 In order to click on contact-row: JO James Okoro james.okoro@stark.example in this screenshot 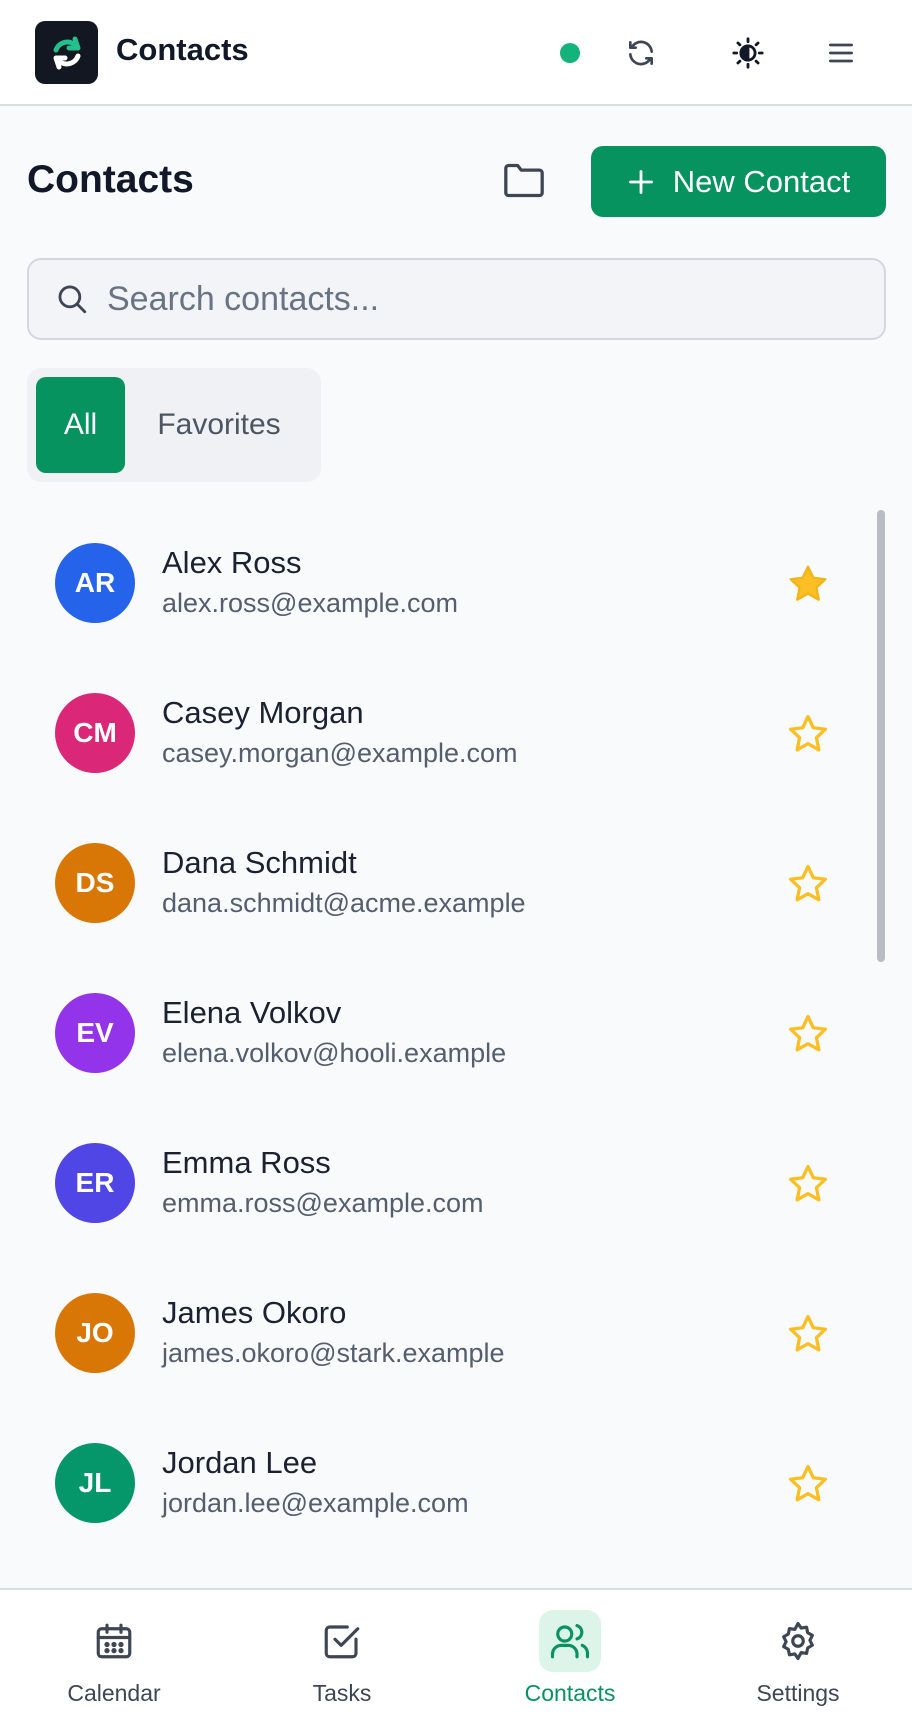, I will do `click(440, 1325)`.